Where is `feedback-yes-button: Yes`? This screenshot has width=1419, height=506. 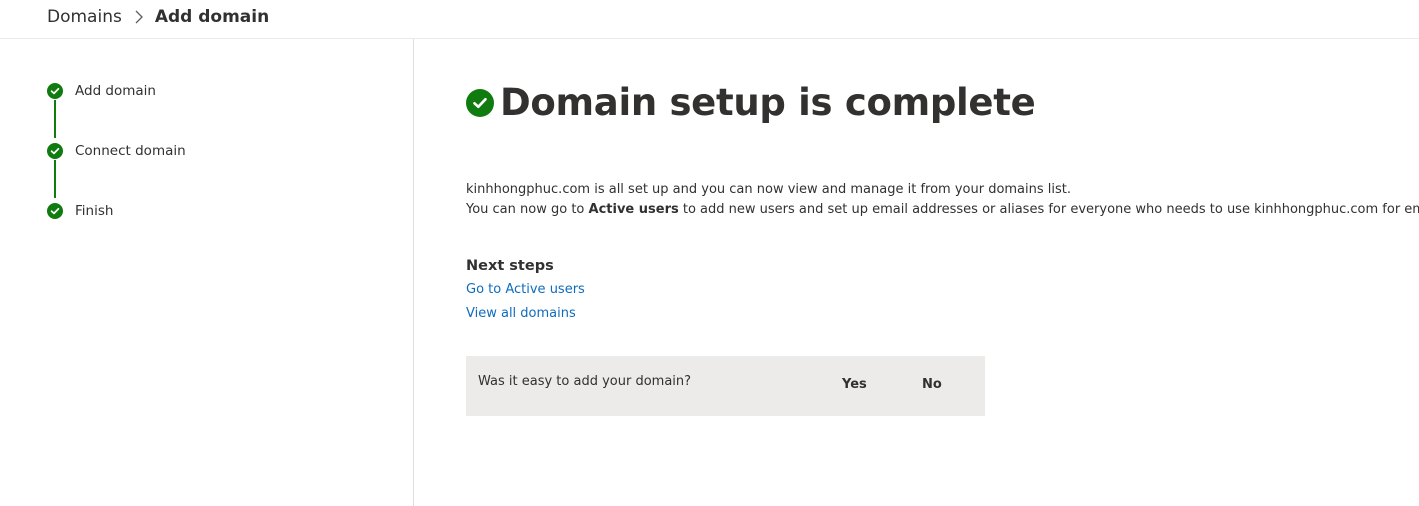 feedback-yes-button: Yes is located at coordinates (854, 384).